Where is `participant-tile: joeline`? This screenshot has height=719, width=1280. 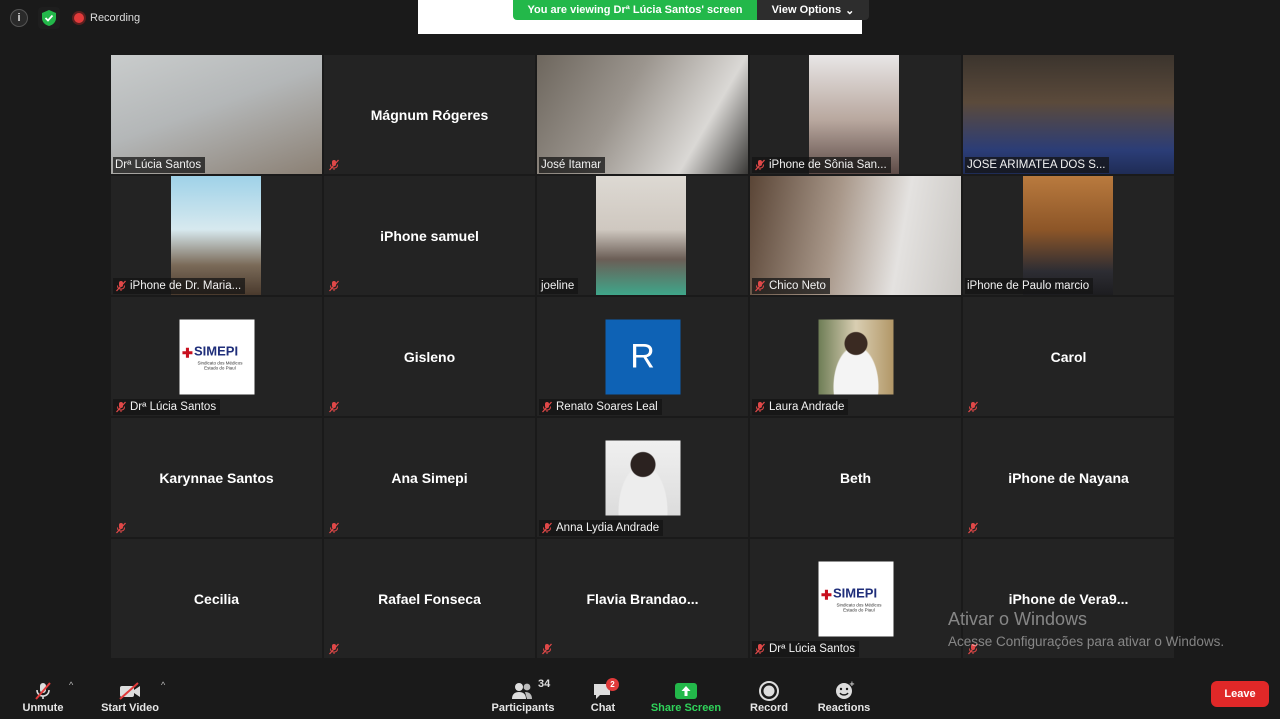
participant-tile: joeline is located at coordinates (642, 235).